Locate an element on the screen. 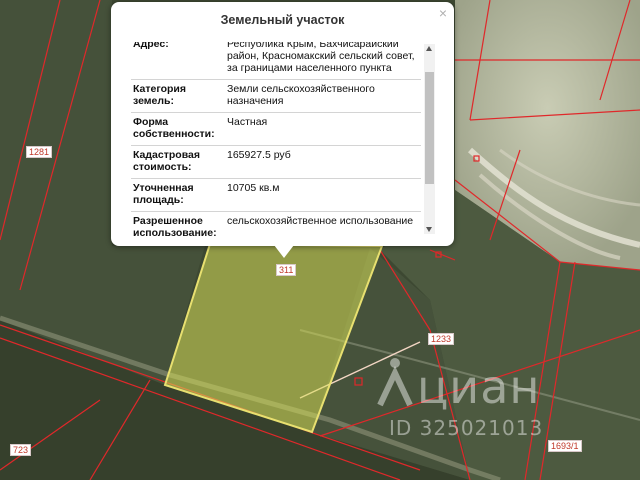  ownership-label: Форма собственности: is located at coordinates (177, 129).